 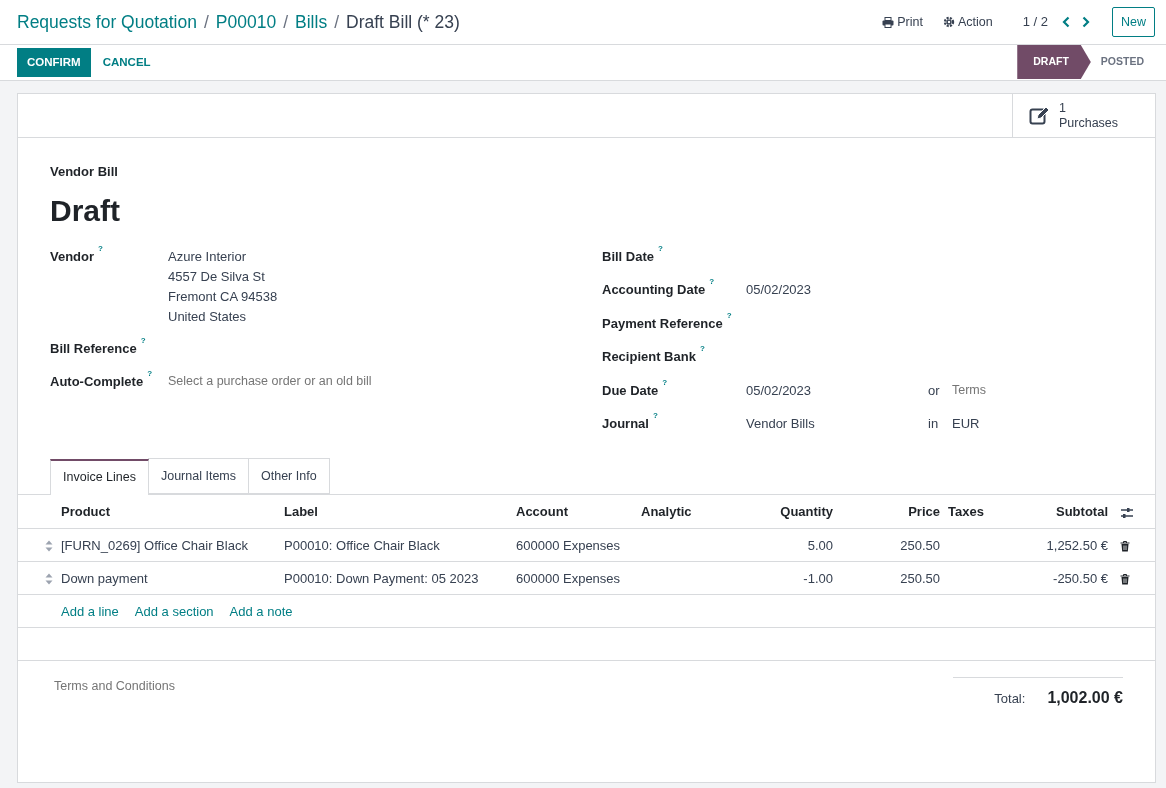 What do you see at coordinates (1089, 123) in the screenshot?
I see `smart-label: Purchases` at bounding box center [1089, 123].